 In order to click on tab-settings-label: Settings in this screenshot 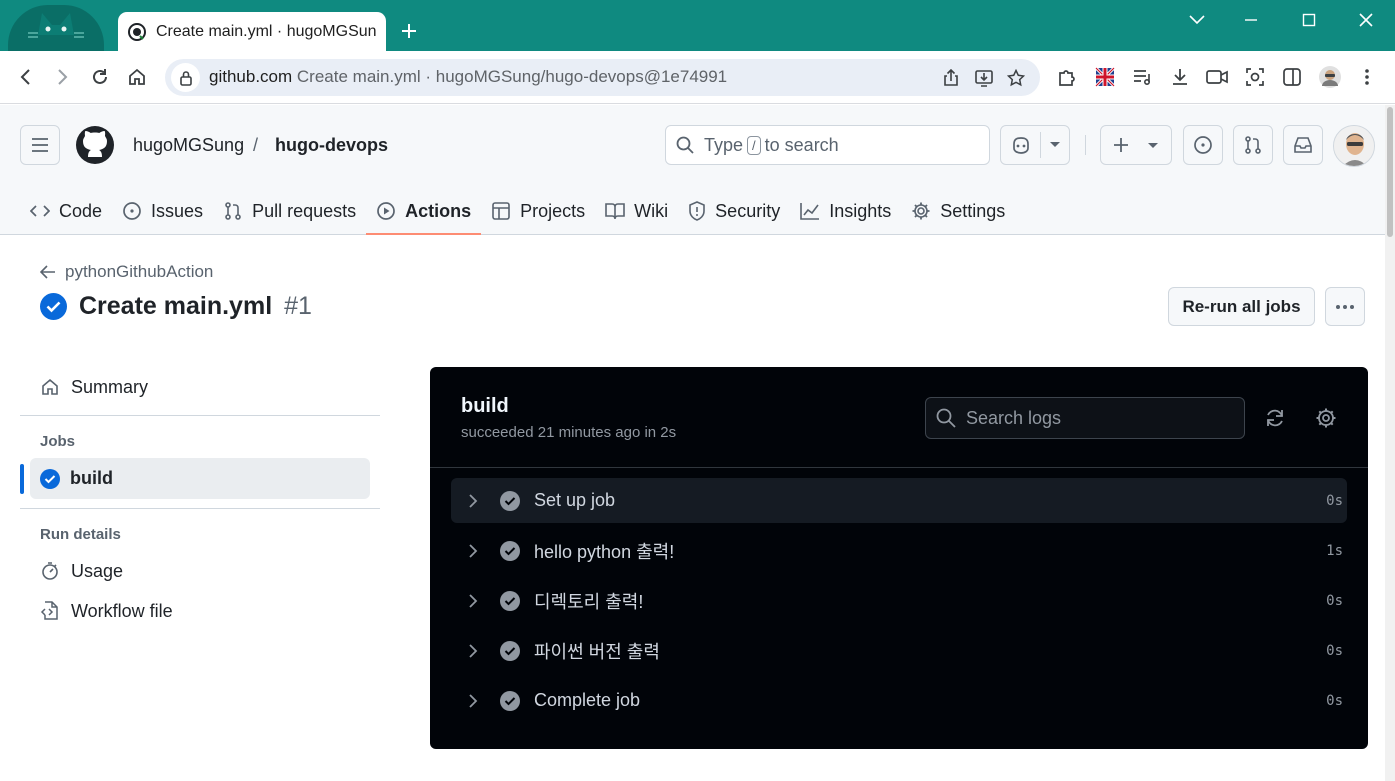, I will do `click(973, 210)`.